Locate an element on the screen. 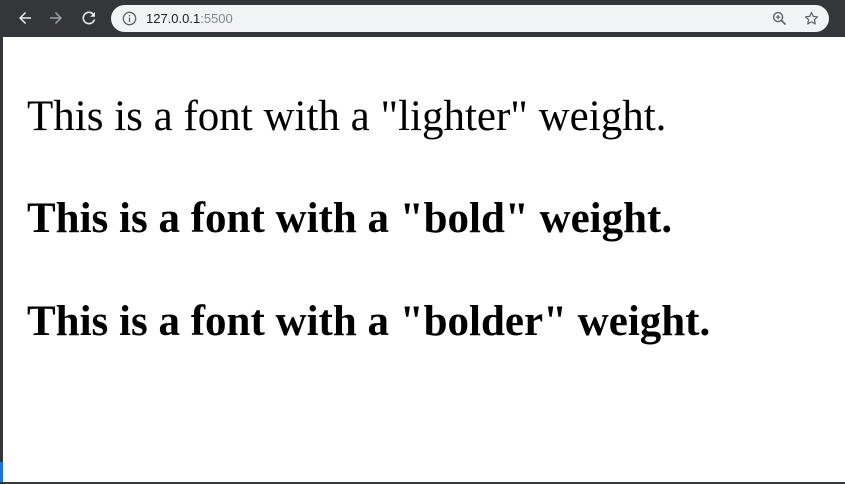  bolder-weight-text: This is a font with a "bolder" weight. is located at coordinates (369, 321).